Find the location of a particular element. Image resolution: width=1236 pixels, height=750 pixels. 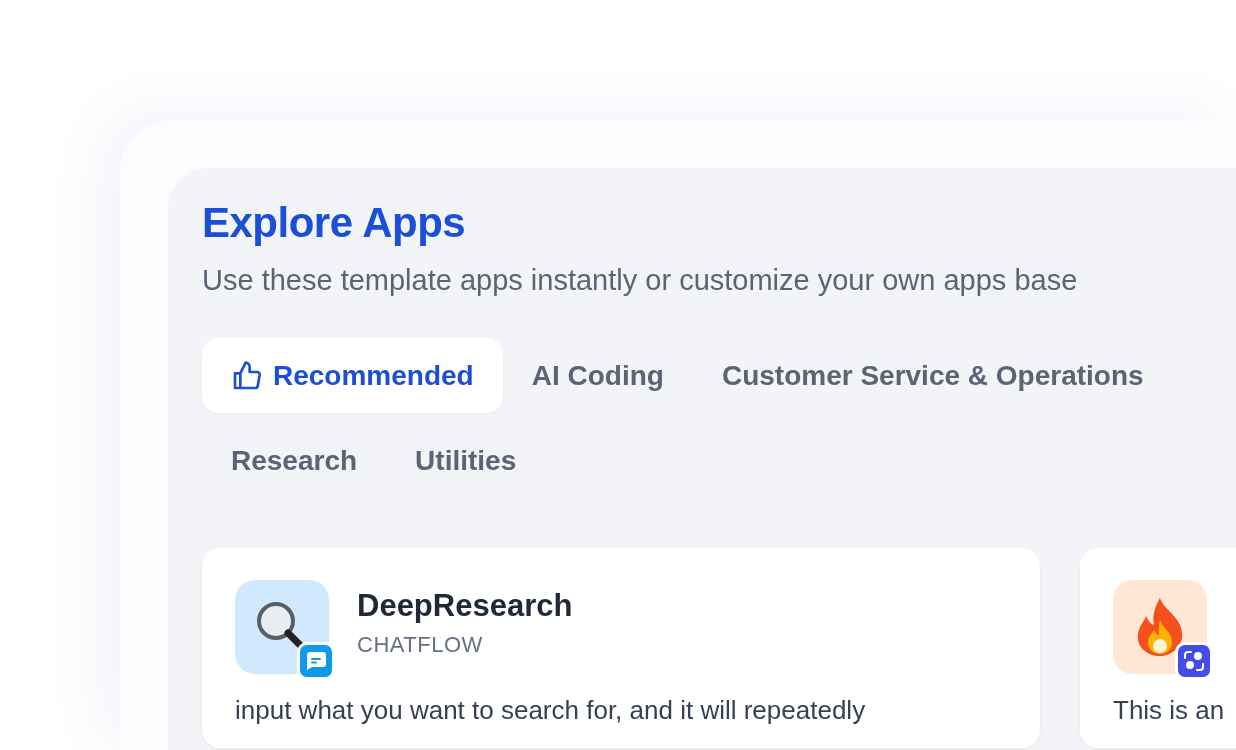

app-type: CHATFLOW is located at coordinates (420, 645).